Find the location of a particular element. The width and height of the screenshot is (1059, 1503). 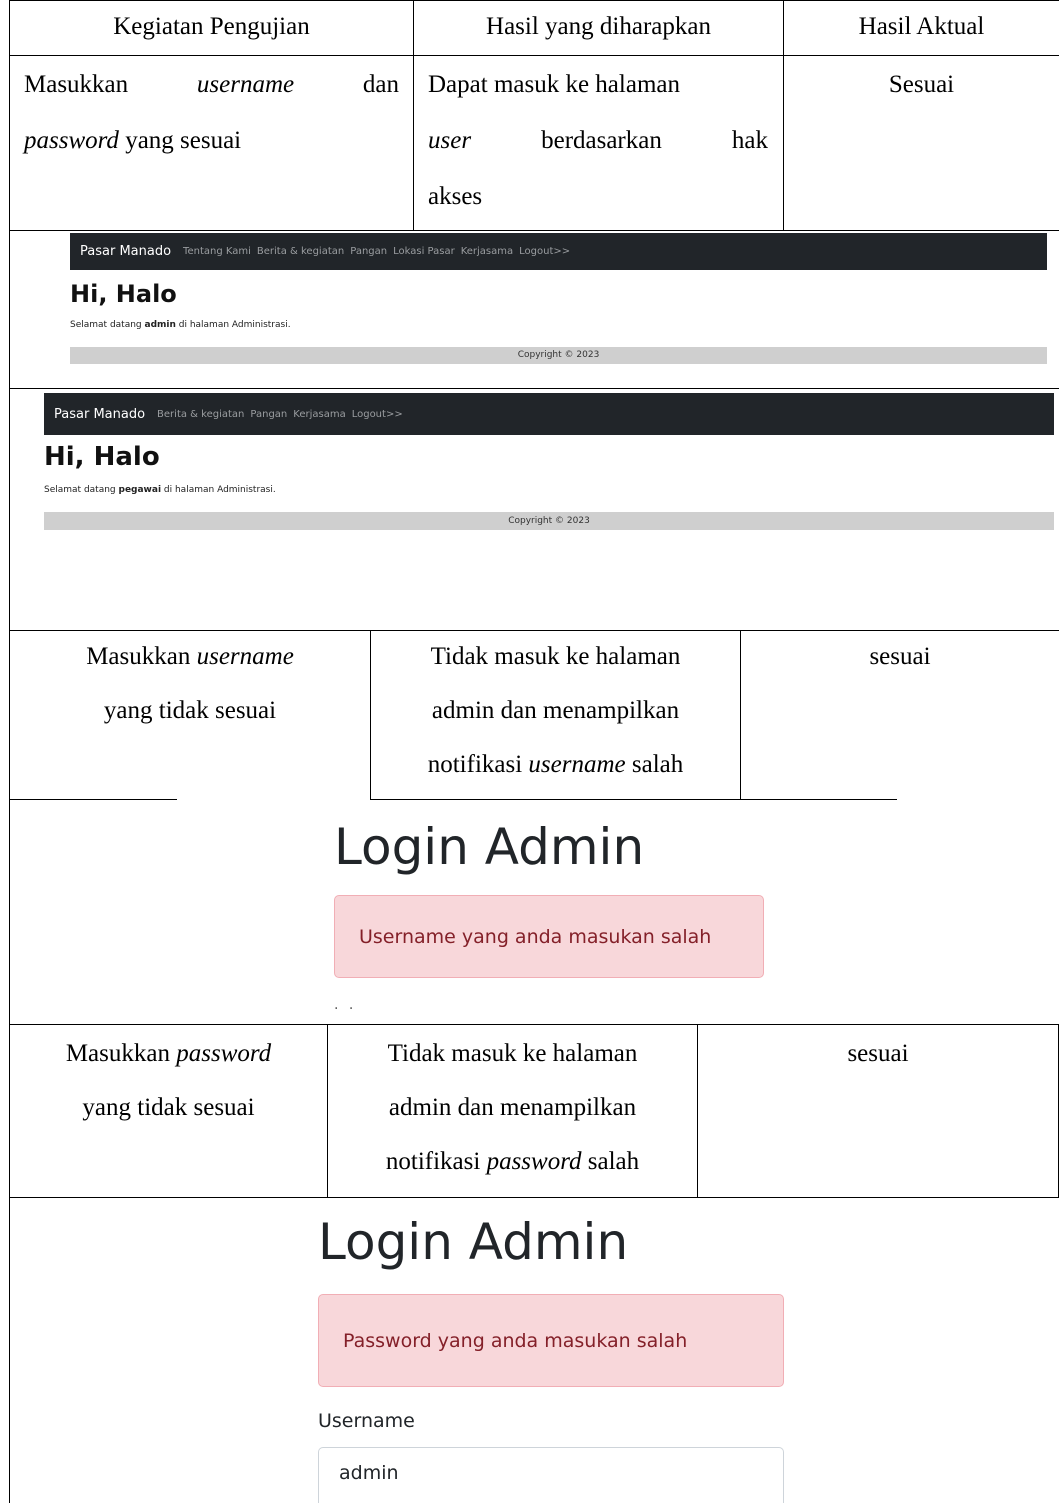

username-error-alert: Username yang anda masukan salah is located at coordinates (549, 936).